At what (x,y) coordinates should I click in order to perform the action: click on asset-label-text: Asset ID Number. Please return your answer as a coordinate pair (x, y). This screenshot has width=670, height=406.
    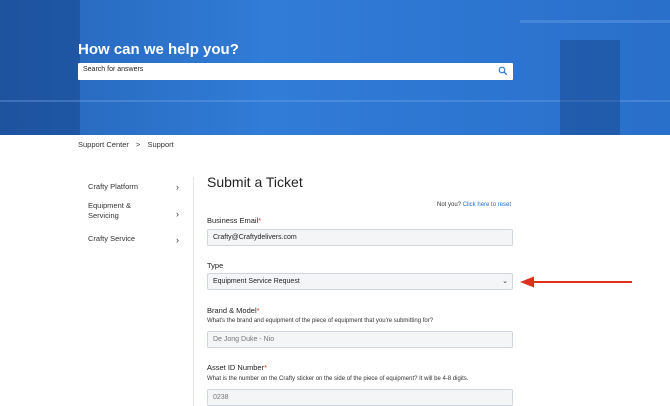
    Looking at the image, I should click on (236, 367).